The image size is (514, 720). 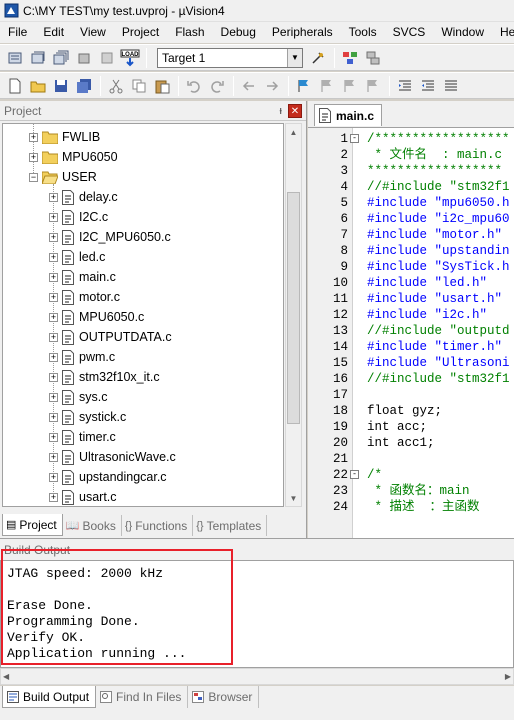 I want to click on menu-view: View, so click(x=93, y=32).